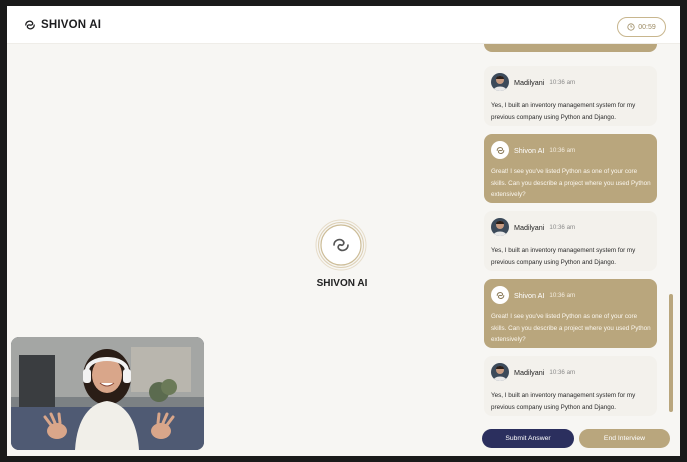  Describe the element at coordinates (342, 283) in the screenshot. I see `ai-title: SHIVON AI` at that location.